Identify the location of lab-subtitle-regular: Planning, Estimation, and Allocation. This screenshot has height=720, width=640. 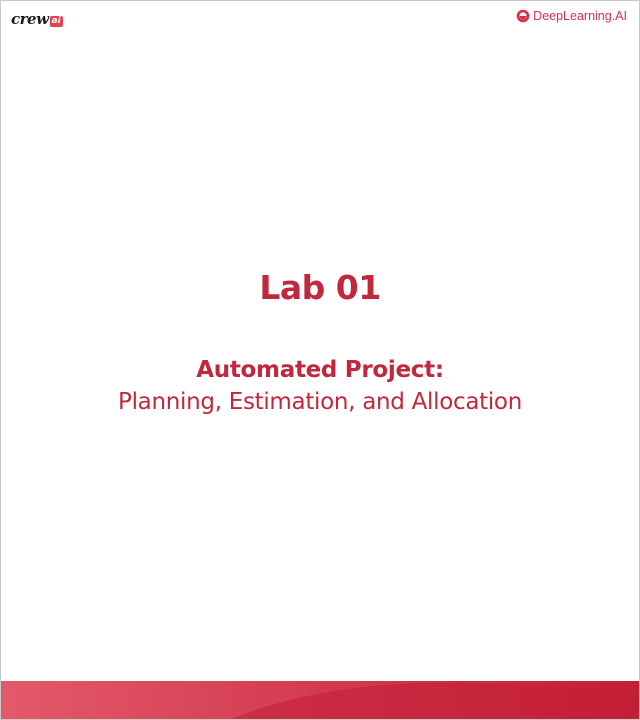
(320, 402).